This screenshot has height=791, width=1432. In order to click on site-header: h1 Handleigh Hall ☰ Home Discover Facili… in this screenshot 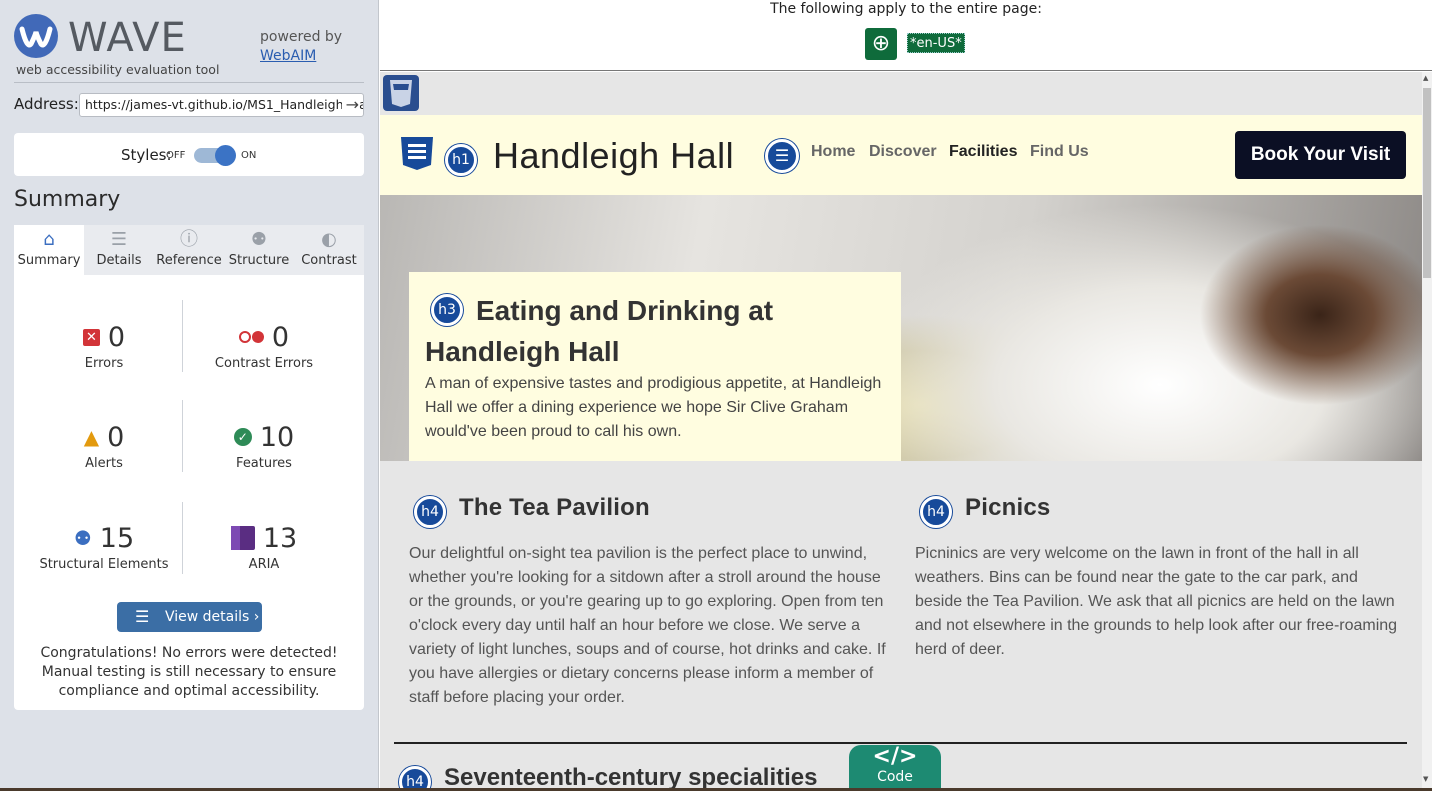, I will do `click(901, 155)`.